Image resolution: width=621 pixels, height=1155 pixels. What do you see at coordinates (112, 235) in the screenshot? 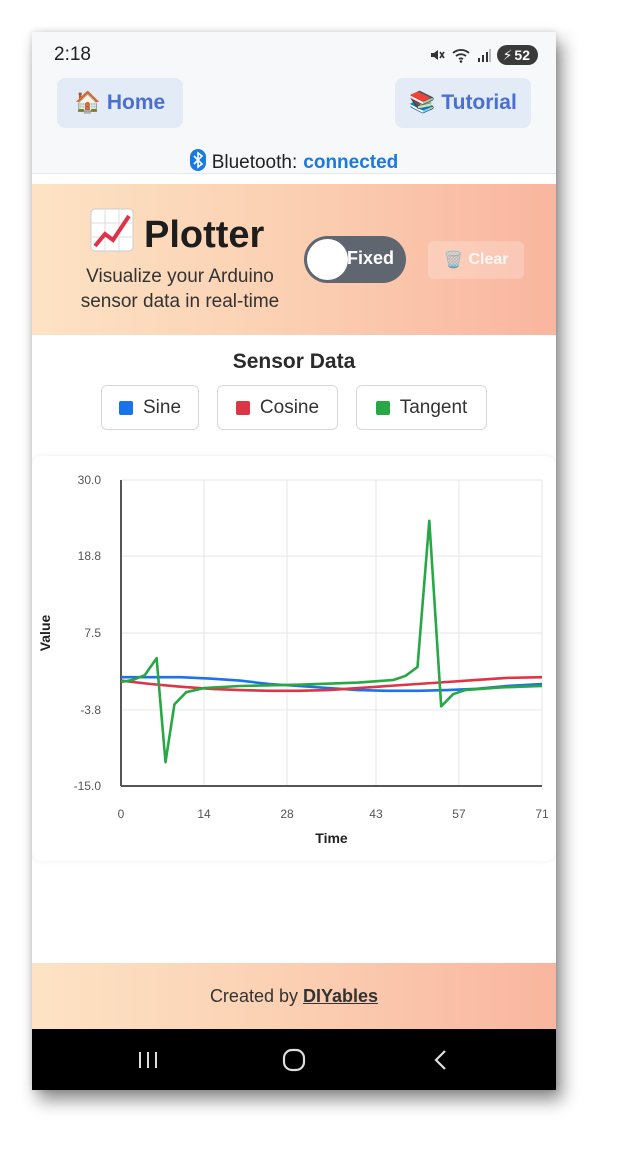
I see `chart-increasing-icon` at bounding box center [112, 235].